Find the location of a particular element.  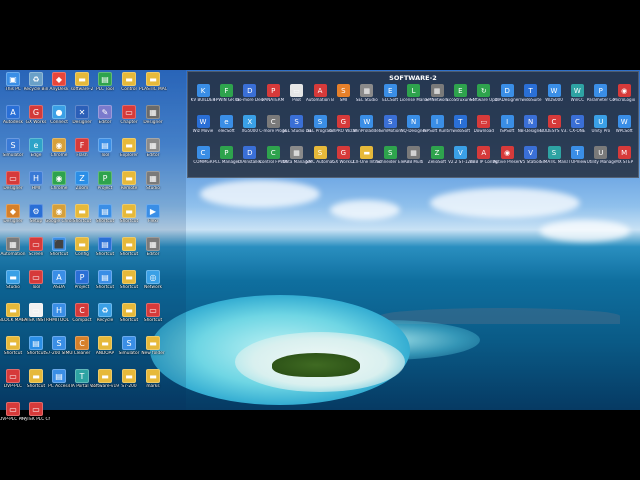

folder-app-icon: ◉ MicroLogix is located at coordinates (624, 93).